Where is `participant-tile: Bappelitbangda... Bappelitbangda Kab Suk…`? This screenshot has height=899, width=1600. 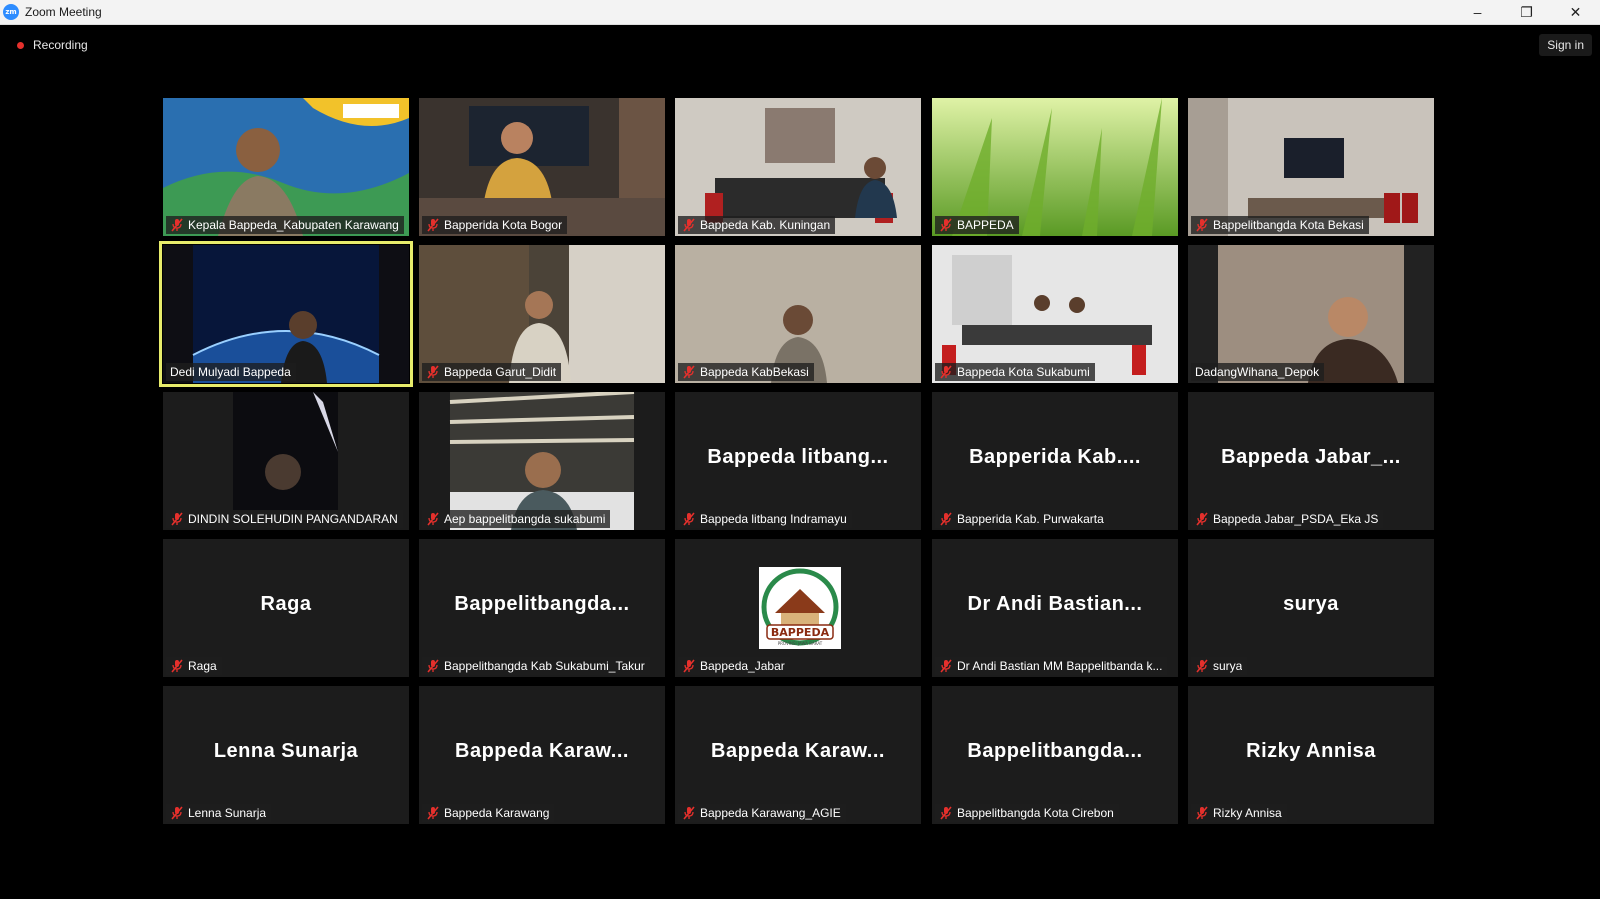
participant-tile: Bappelitbangda... Bappelitbangda Kab Suk… is located at coordinates (542, 608).